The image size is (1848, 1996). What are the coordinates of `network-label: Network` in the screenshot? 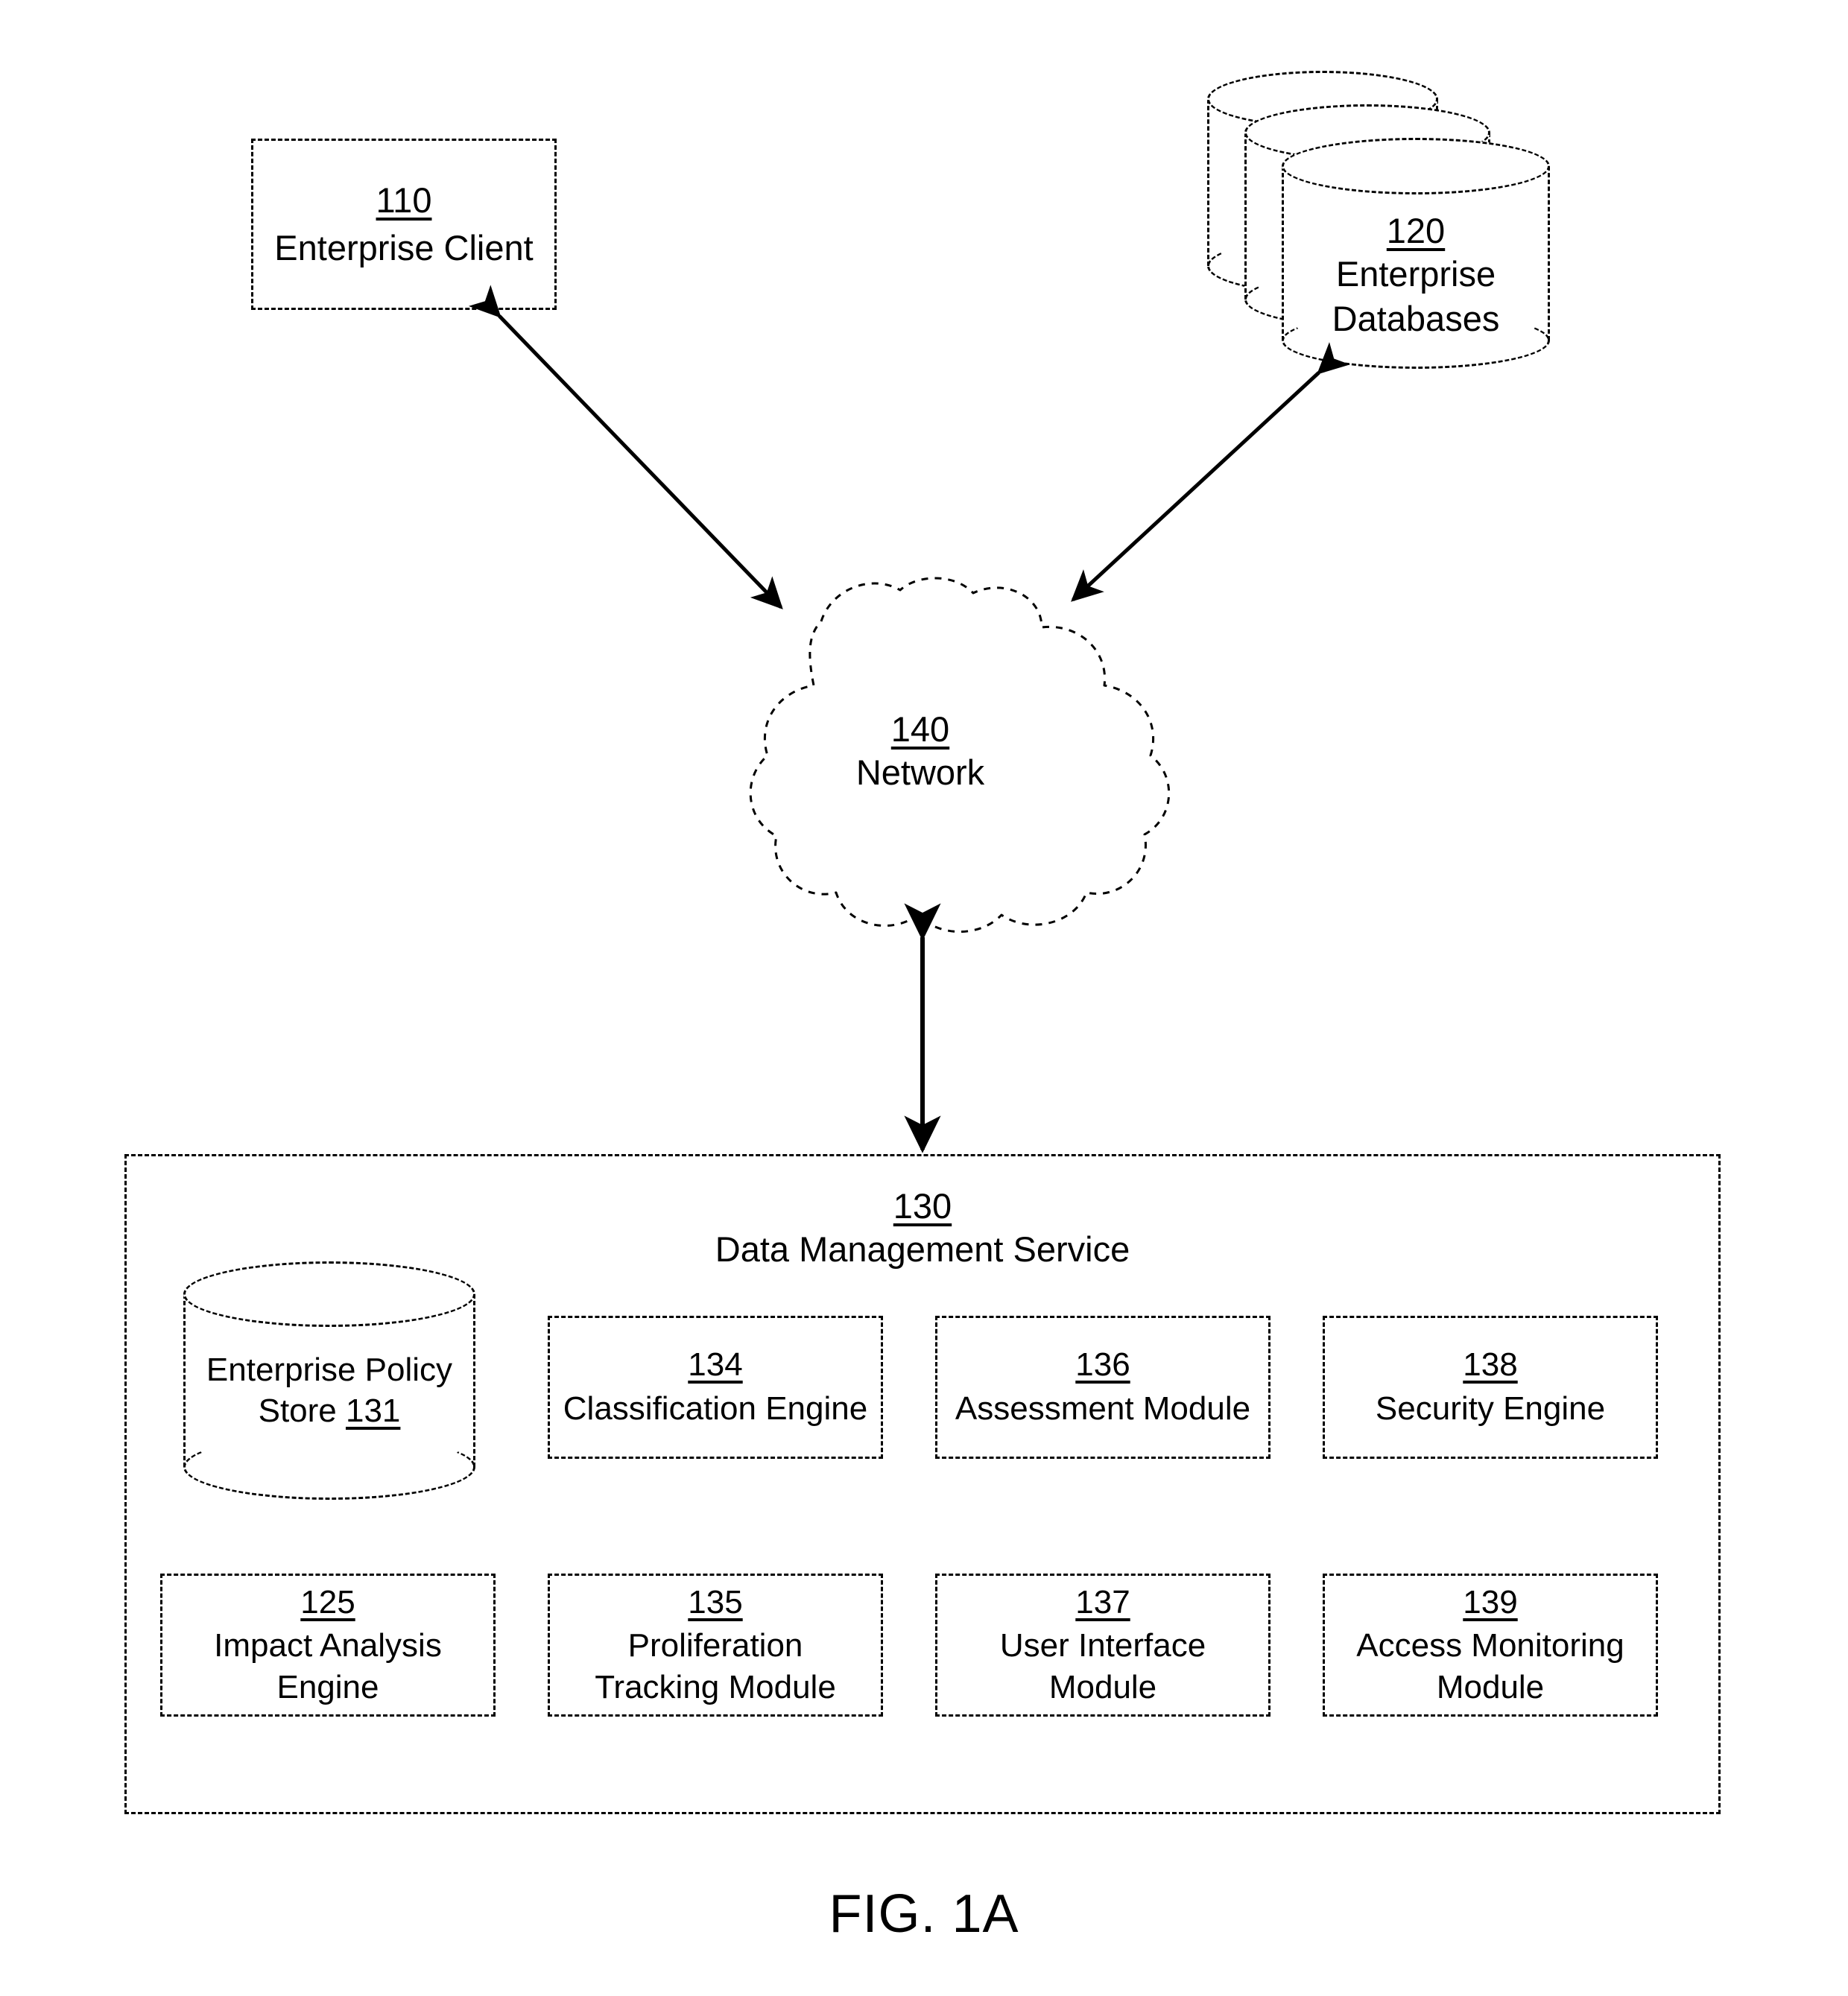 It's located at (920, 773).